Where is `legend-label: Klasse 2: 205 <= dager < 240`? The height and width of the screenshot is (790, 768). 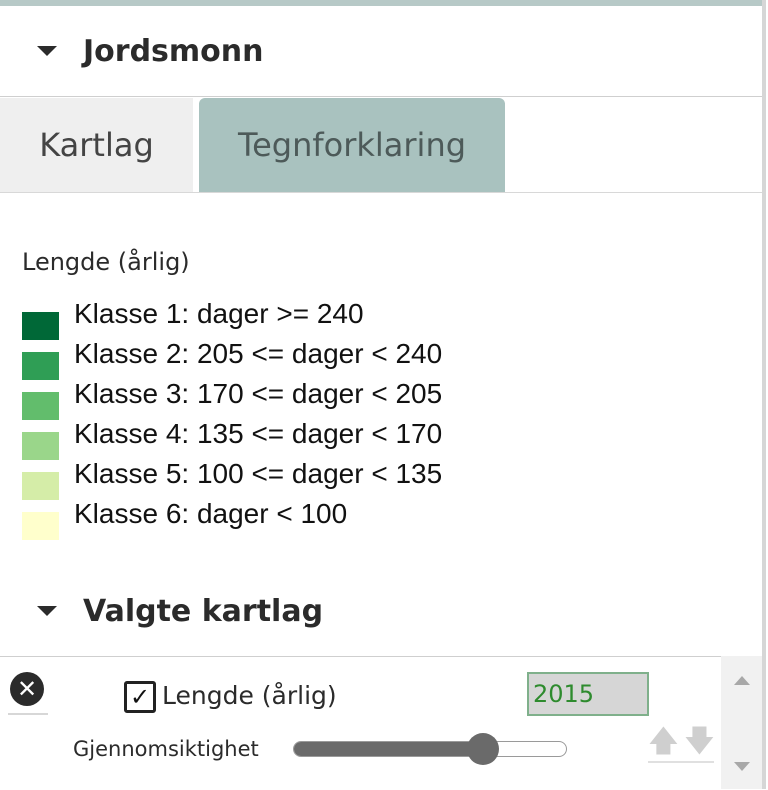 legend-label: Klasse 2: 205 <= dager < 240 is located at coordinates (258, 353).